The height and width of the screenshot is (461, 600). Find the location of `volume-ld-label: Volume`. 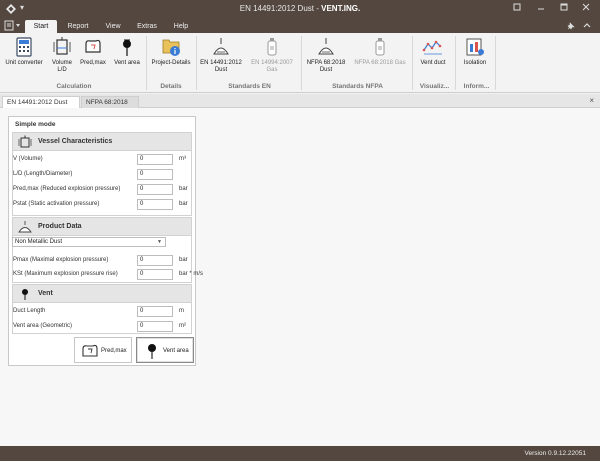

volume-ld-label: Volume is located at coordinates (61, 63).